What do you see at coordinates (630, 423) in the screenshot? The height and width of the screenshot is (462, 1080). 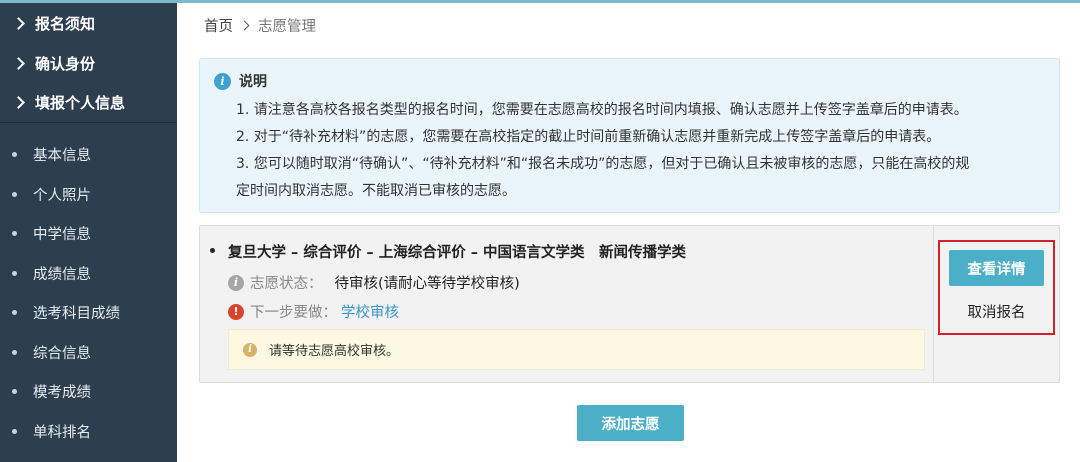 I see `add-application-button: 添加志愿` at bounding box center [630, 423].